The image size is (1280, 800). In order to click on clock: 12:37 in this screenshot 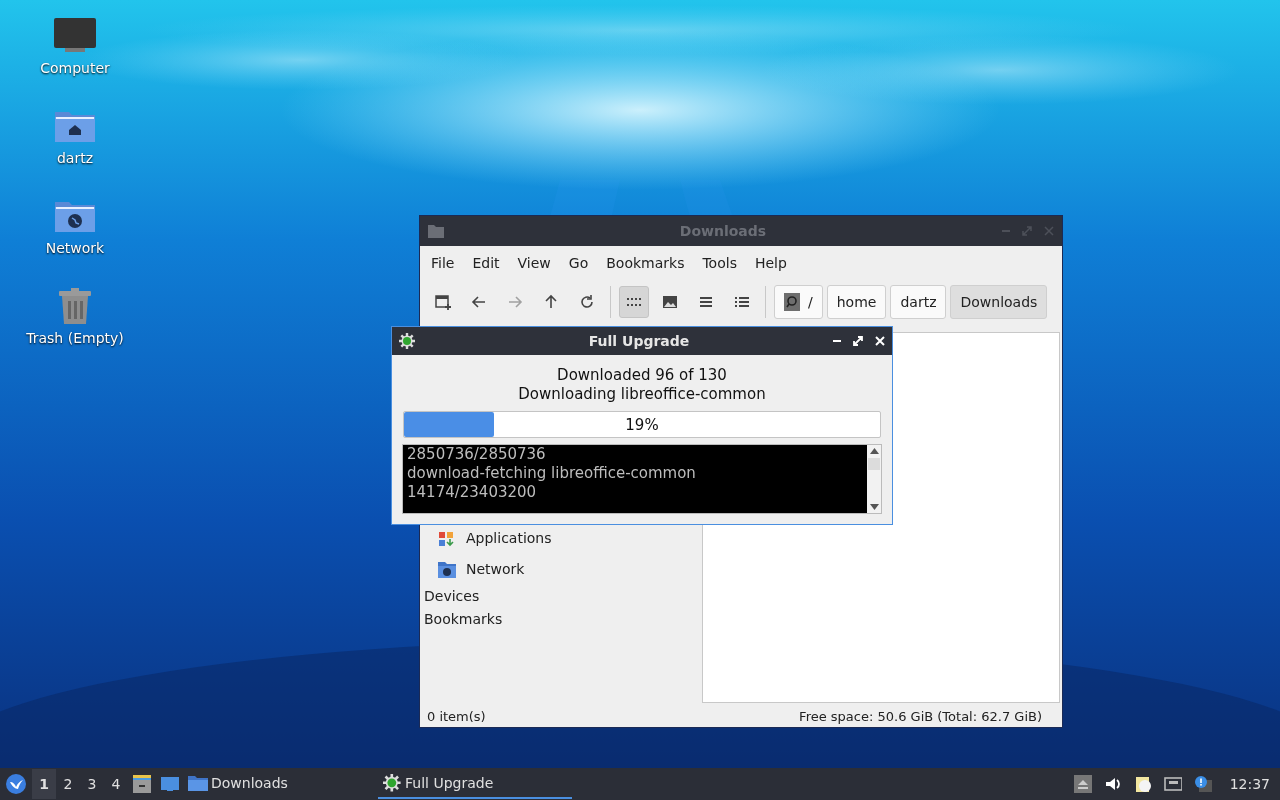, I will do `click(1249, 784)`.